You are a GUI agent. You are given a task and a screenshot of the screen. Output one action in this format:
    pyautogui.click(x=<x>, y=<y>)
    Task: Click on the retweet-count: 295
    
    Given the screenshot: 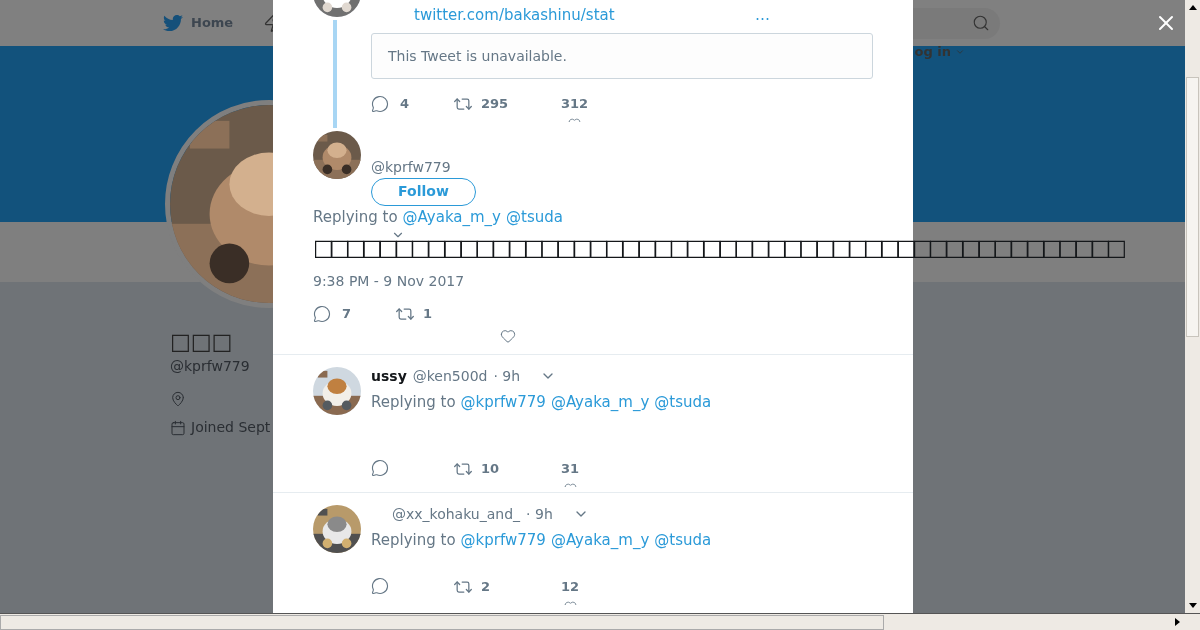 What is the action you would take?
    pyautogui.click(x=495, y=104)
    